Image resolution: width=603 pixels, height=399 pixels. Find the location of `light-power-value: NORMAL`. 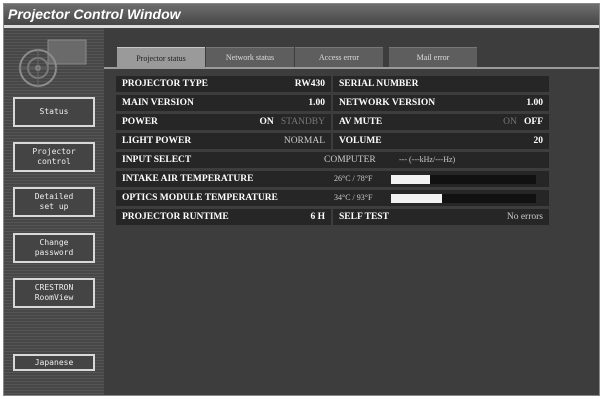

light-power-value: NORMAL is located at coordinates (304, 141).